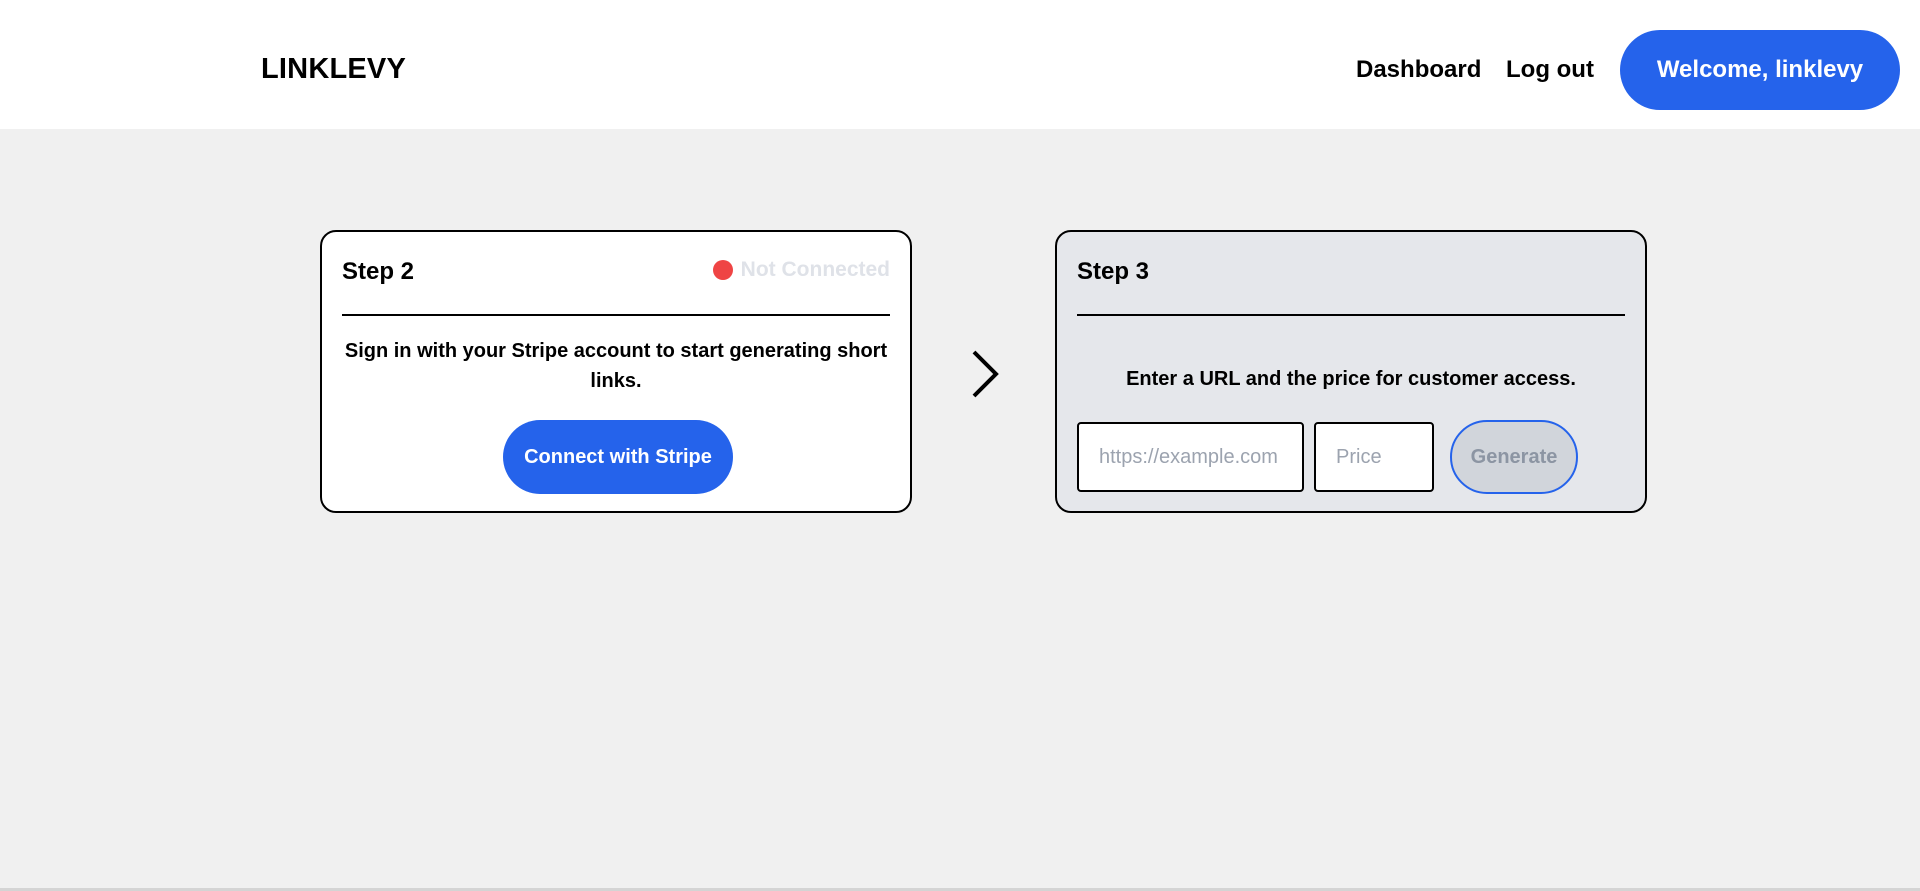 Image resolution: width=1920 pixels, height=891 pixels. I want to click on step3-title: Step 3, so click(1113, 271).